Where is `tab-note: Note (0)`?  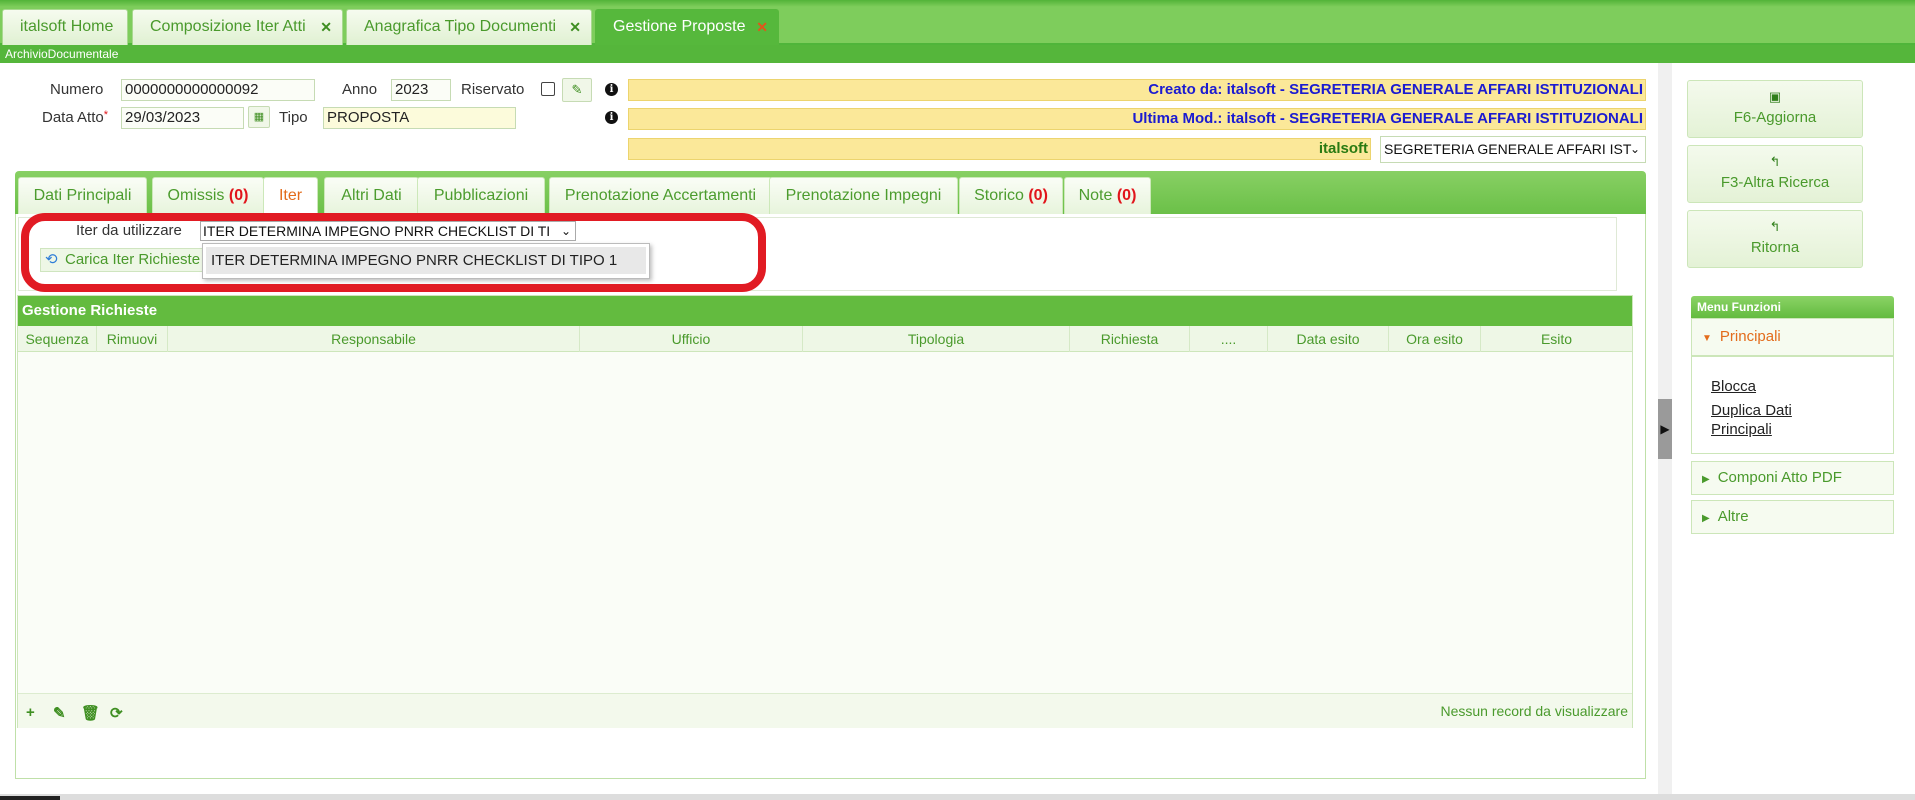 tab-note: Note (0) is located at coordinates (1107, 195).